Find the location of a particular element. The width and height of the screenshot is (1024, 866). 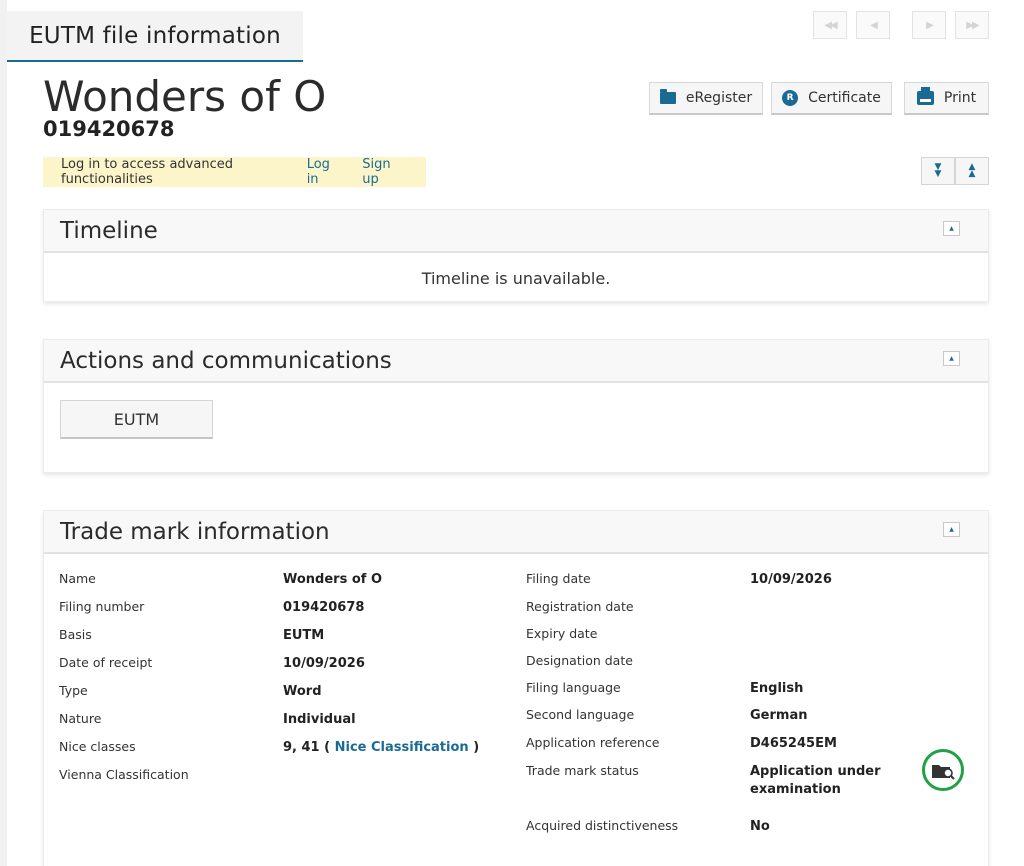

double-chevron-down-icon: ▼ ▼ is located at coordinates (938, 170).